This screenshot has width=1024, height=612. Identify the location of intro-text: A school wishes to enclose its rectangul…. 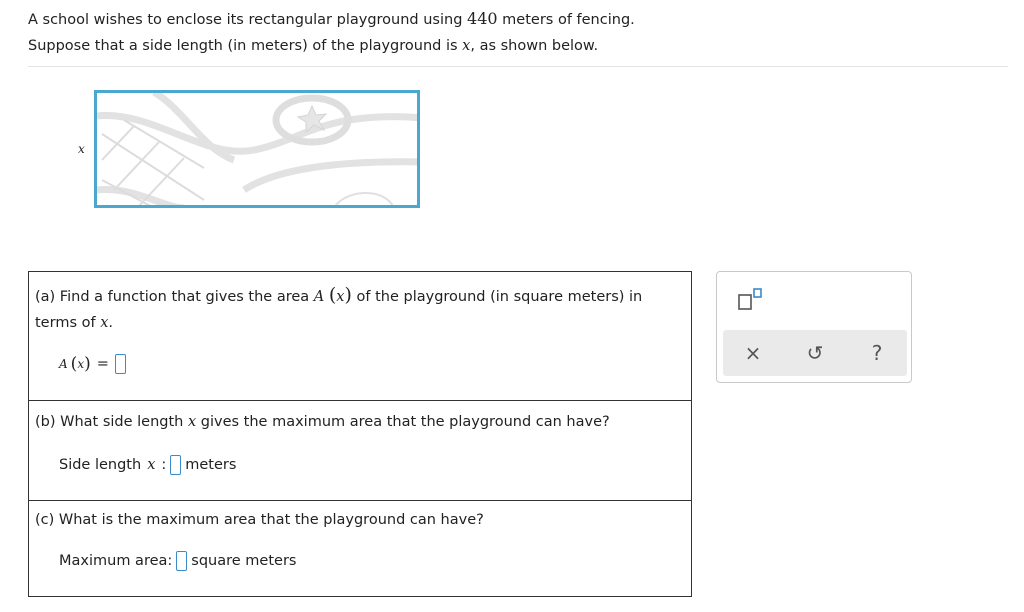
(245, 20).